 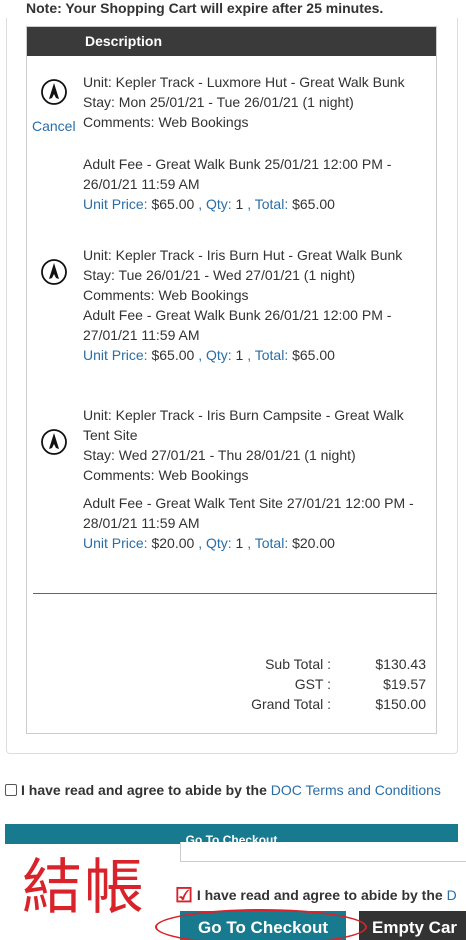 I want to click on grand-total-value: $150.00, so click(x=400, y=704).